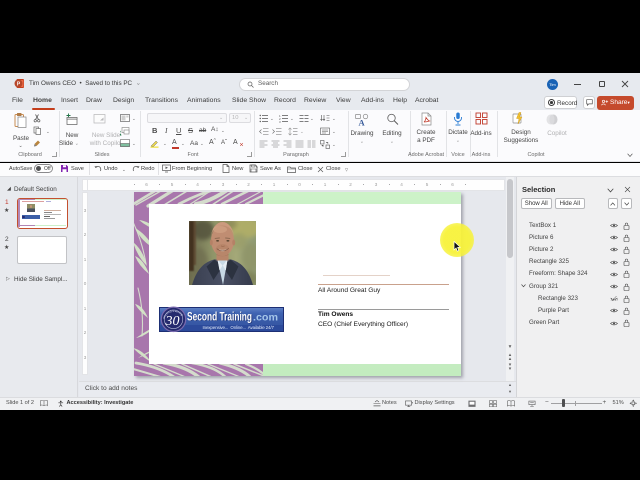 Image resolution: width=640 pixels, height=480 pixels. Describe the element at coordinates (362, 123) in the screenshot. I see `svg-text: A` at that location.